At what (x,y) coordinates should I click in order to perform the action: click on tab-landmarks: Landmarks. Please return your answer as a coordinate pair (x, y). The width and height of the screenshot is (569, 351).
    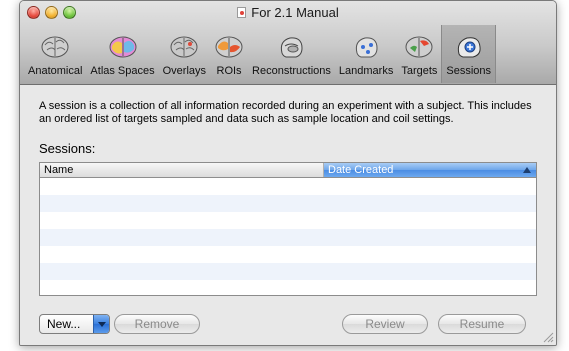
    Looking at the image, I should click on (366, 54).